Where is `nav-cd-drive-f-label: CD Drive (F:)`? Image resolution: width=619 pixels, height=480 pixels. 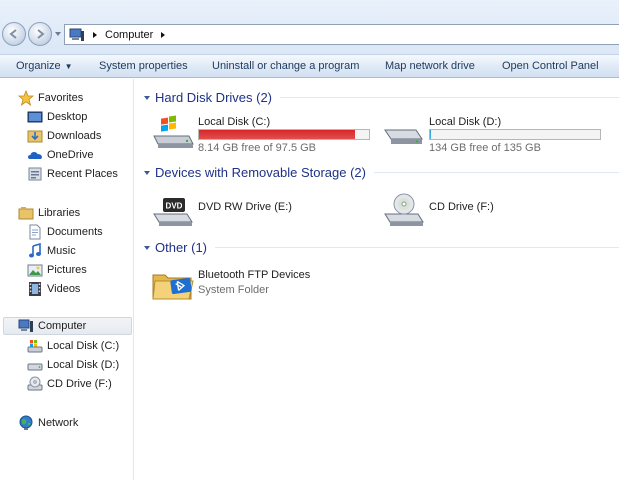
nav-cd-drive-f-label: CD Drive (F:) is located at coordinates (79, 384).